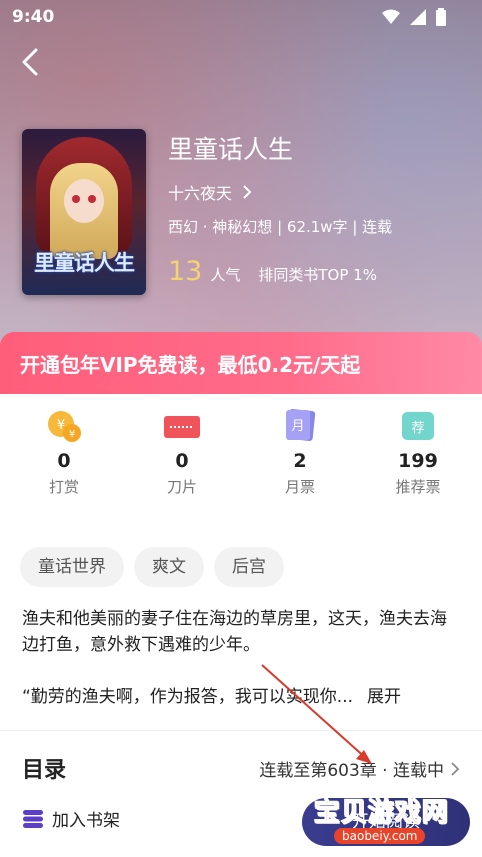 Image resolution: width=482 pixels, height=857 pixels. Describe the element at coordinates (44, 770) in the screenshot. I see `toc-title: 目录` at that location.